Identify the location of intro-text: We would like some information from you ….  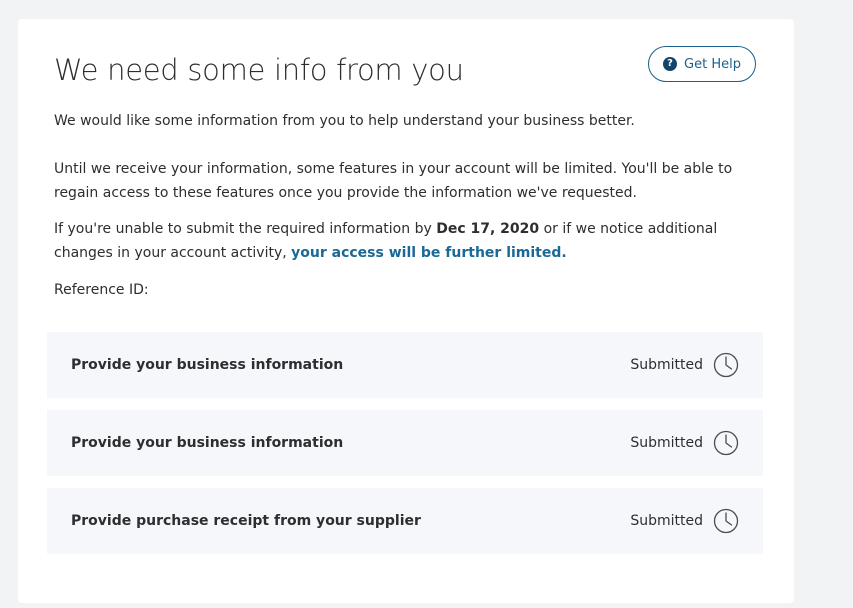
(344, 121).